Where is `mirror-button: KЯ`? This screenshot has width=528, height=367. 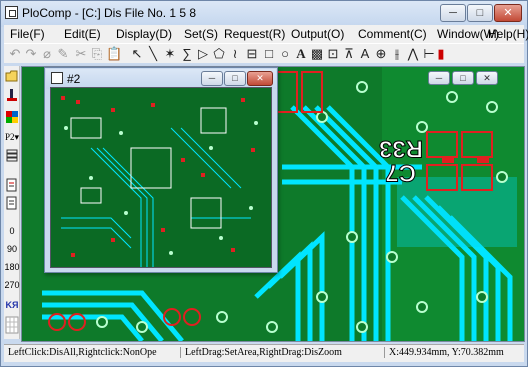 mirror-button: KЯ is located at coordinates (12, 305).